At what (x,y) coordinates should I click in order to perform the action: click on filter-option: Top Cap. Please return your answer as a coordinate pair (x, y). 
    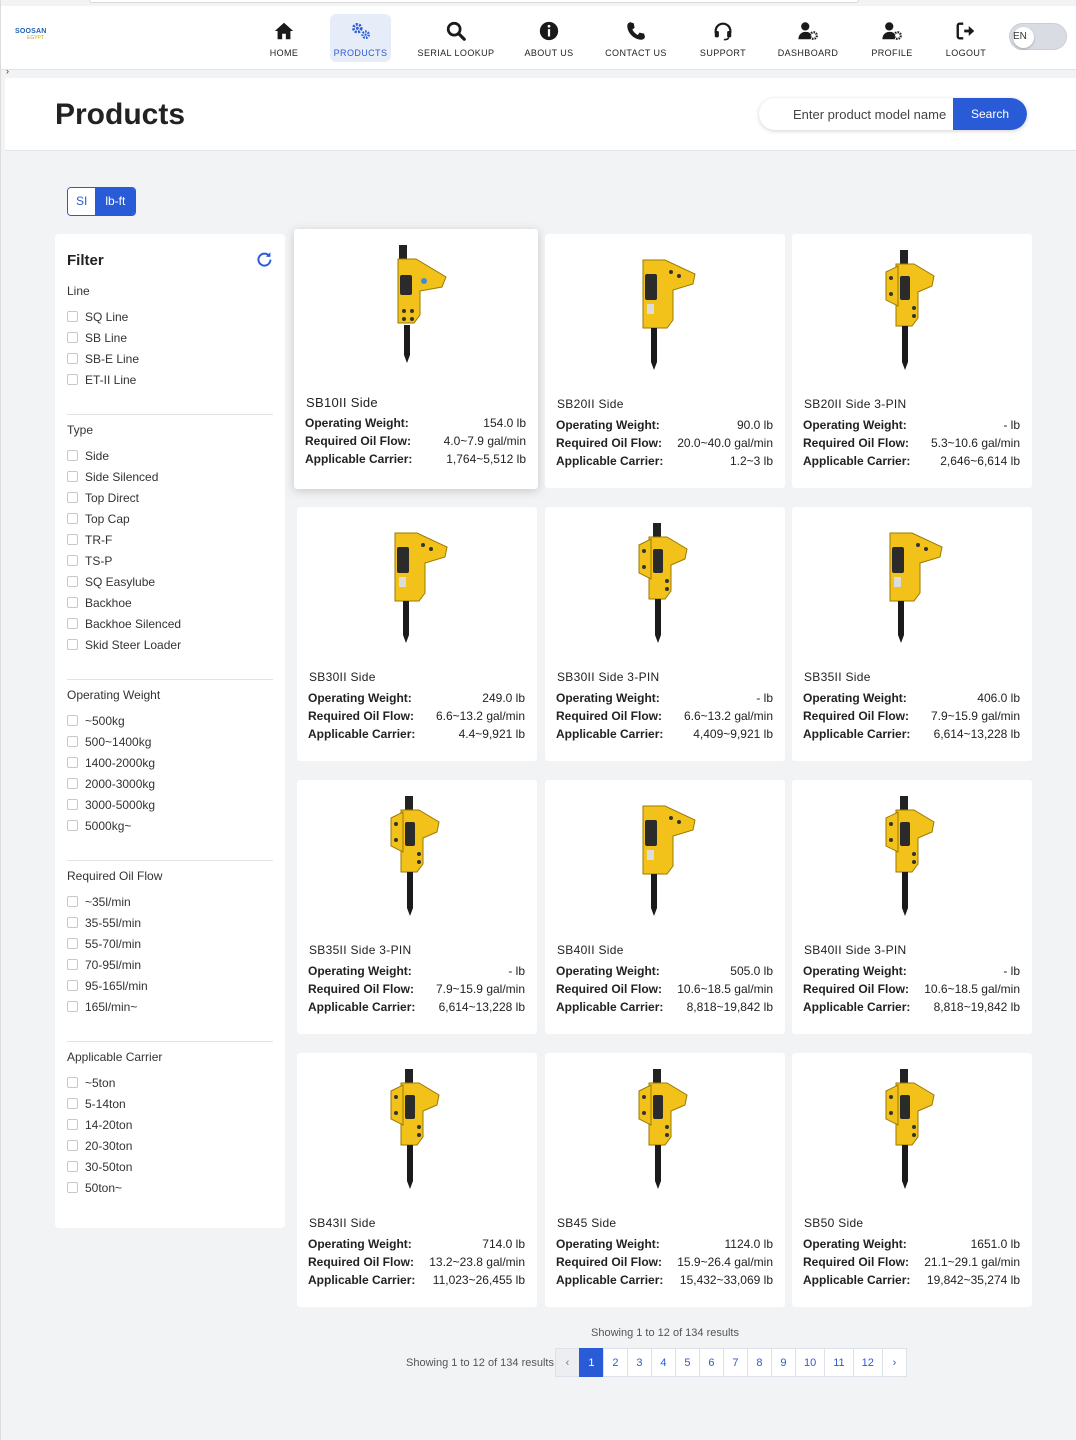
    Looking at the image, I should click on (170, 518).